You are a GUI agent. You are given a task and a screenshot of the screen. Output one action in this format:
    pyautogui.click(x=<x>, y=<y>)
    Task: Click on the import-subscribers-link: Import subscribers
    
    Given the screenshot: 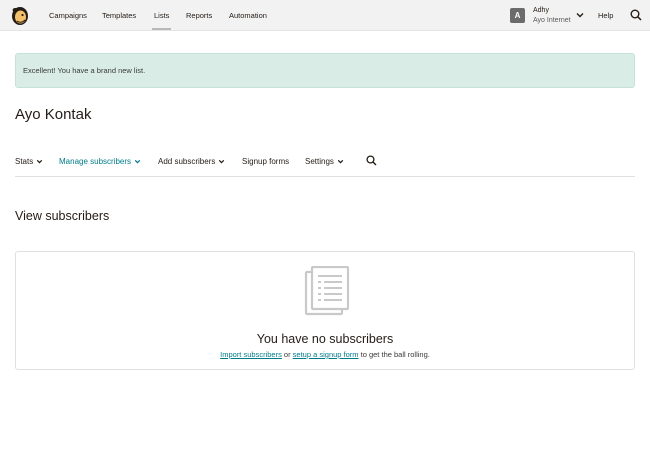 What is the action you would take?
    pyautogui.click(x=251, y=354)
    